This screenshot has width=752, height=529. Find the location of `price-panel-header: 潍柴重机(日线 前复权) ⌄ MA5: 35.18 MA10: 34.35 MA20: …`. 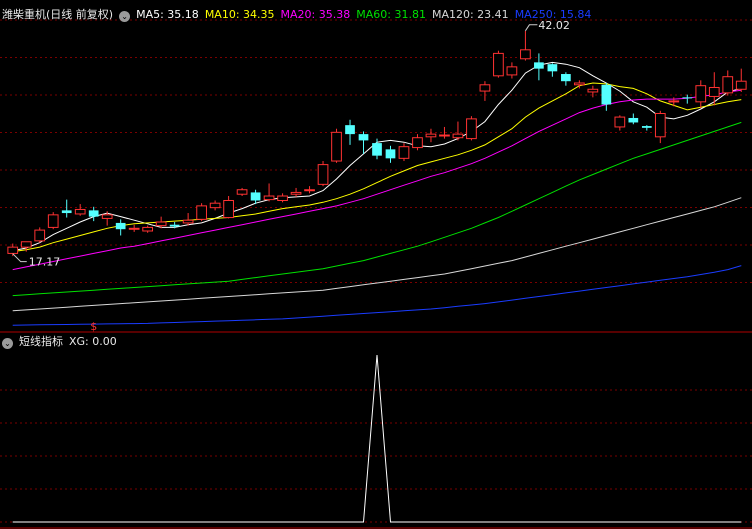

price-panel-header: 潍柴重机(日线 前复权) ⌄ MA5: 35.18 MA10: 34.35 MA20: … is located at coordinates (299, 15).